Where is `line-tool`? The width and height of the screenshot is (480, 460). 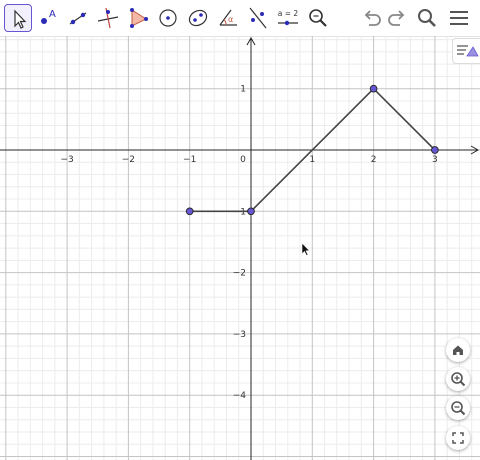
line-tool is located at coordinates (78, 18).